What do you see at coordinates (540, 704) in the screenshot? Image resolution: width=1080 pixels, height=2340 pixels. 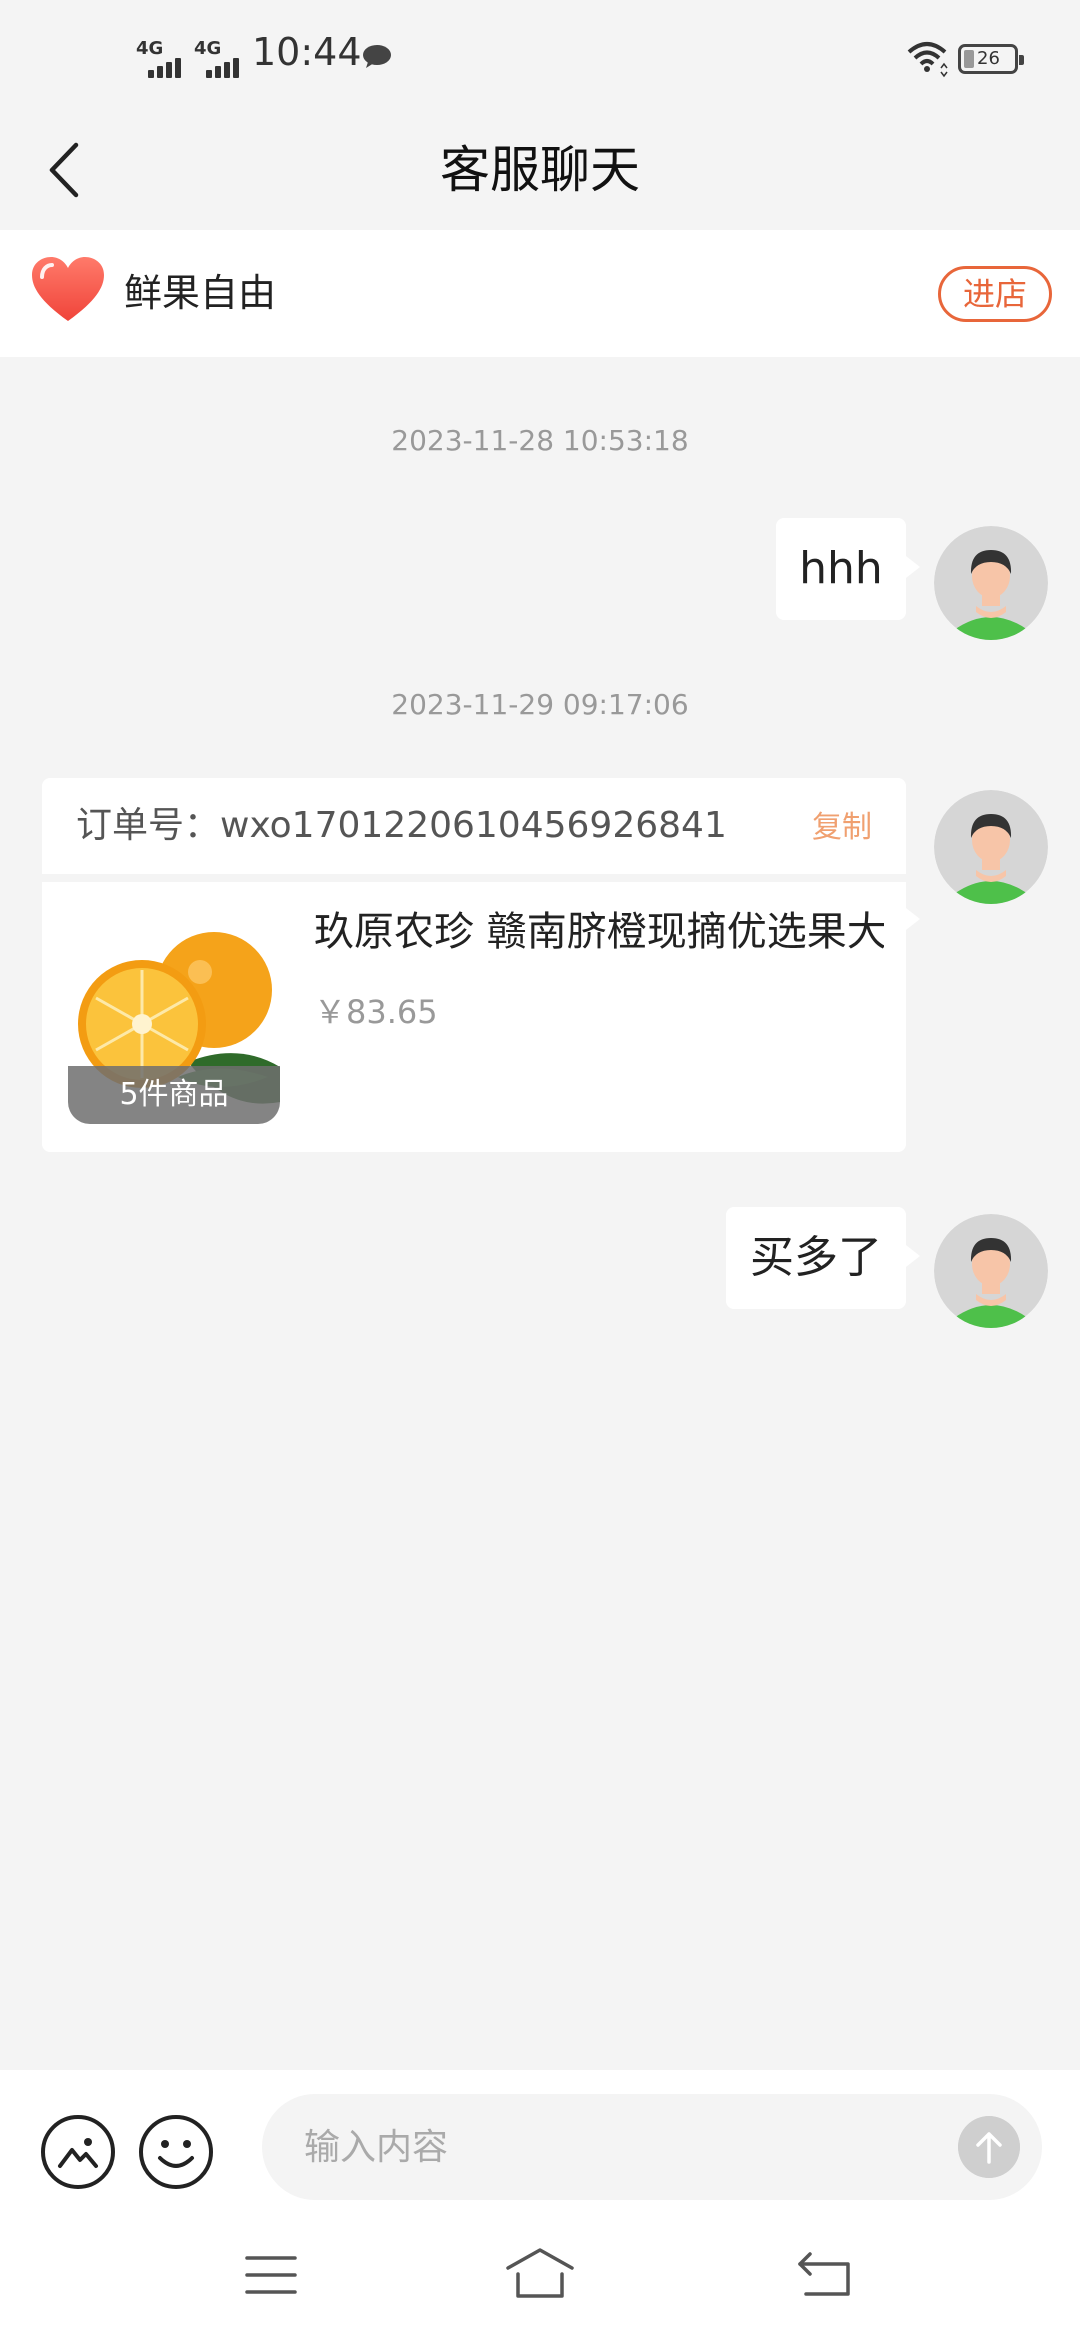 I see `message-timestamp: 2023-11-29 09:17:06` at bounding box center [540, 704].